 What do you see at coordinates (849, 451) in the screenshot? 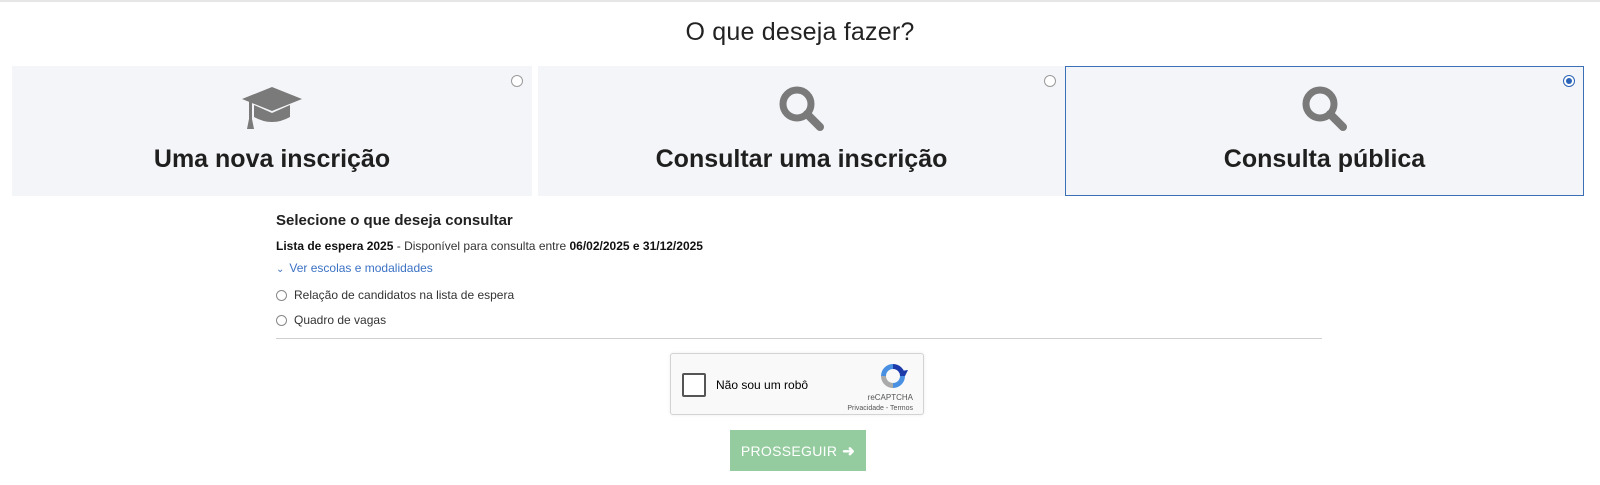
I see `arrow-right-icon: ➜` at bounding box center [849, 451].